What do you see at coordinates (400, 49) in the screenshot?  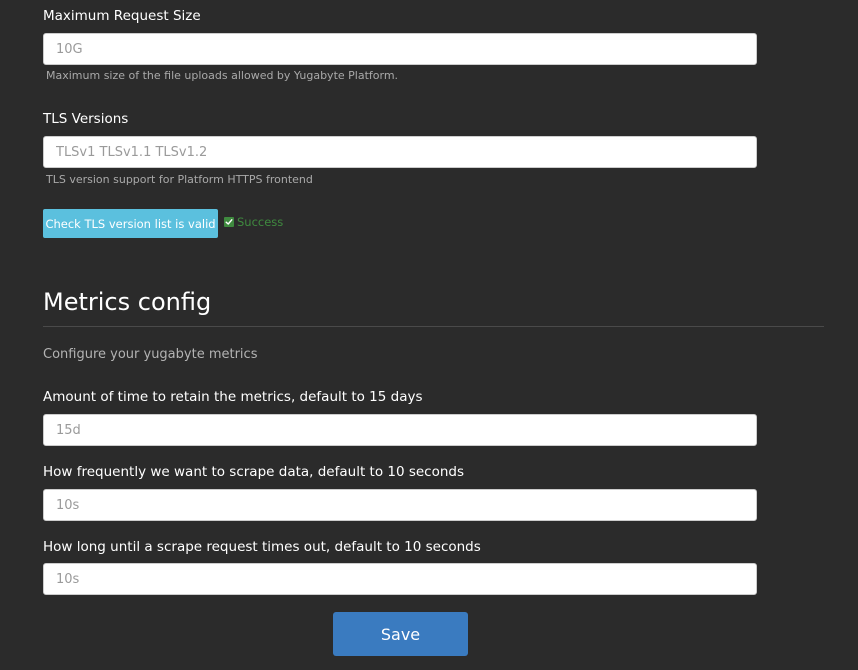 I see `max-request-size-input` at bounding box center [400, 49].